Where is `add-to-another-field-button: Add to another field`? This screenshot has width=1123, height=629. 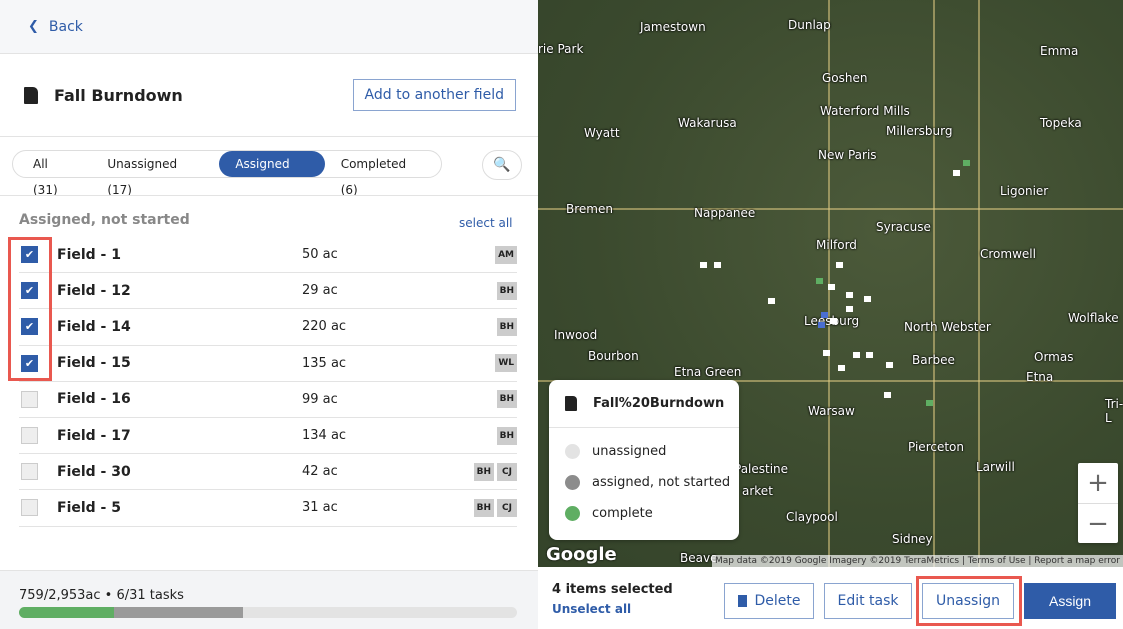 add-to-another-field-button: Add to another field is located at coordinates (434, 95).